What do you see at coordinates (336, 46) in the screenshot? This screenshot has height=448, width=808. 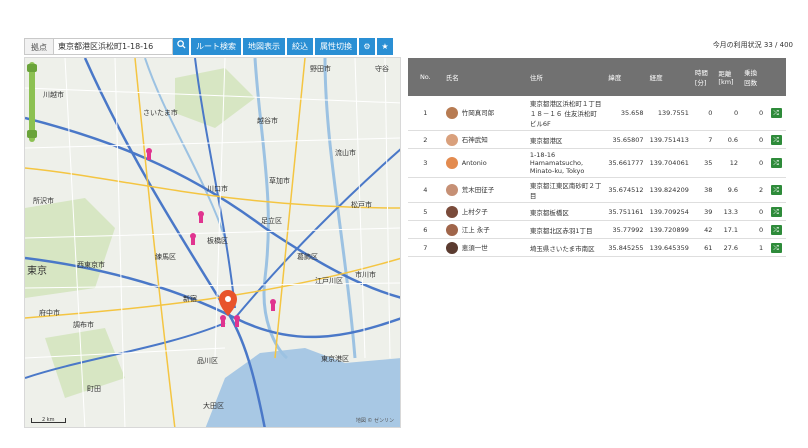 I see `attribute-switch-button: 属性切換` at bounding box center [336, 46].